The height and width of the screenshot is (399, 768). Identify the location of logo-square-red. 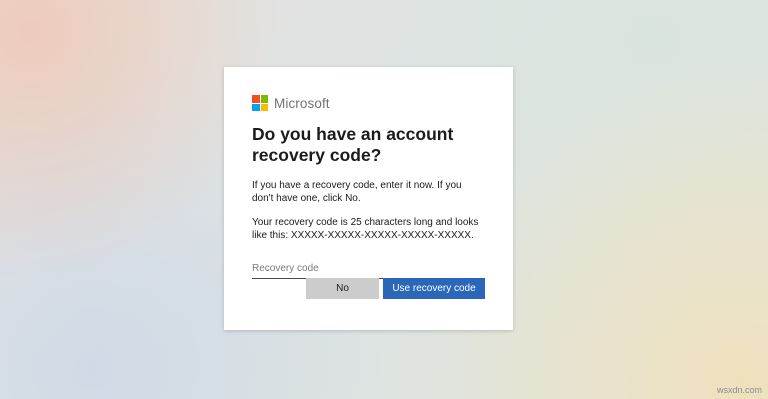
(256, 99).